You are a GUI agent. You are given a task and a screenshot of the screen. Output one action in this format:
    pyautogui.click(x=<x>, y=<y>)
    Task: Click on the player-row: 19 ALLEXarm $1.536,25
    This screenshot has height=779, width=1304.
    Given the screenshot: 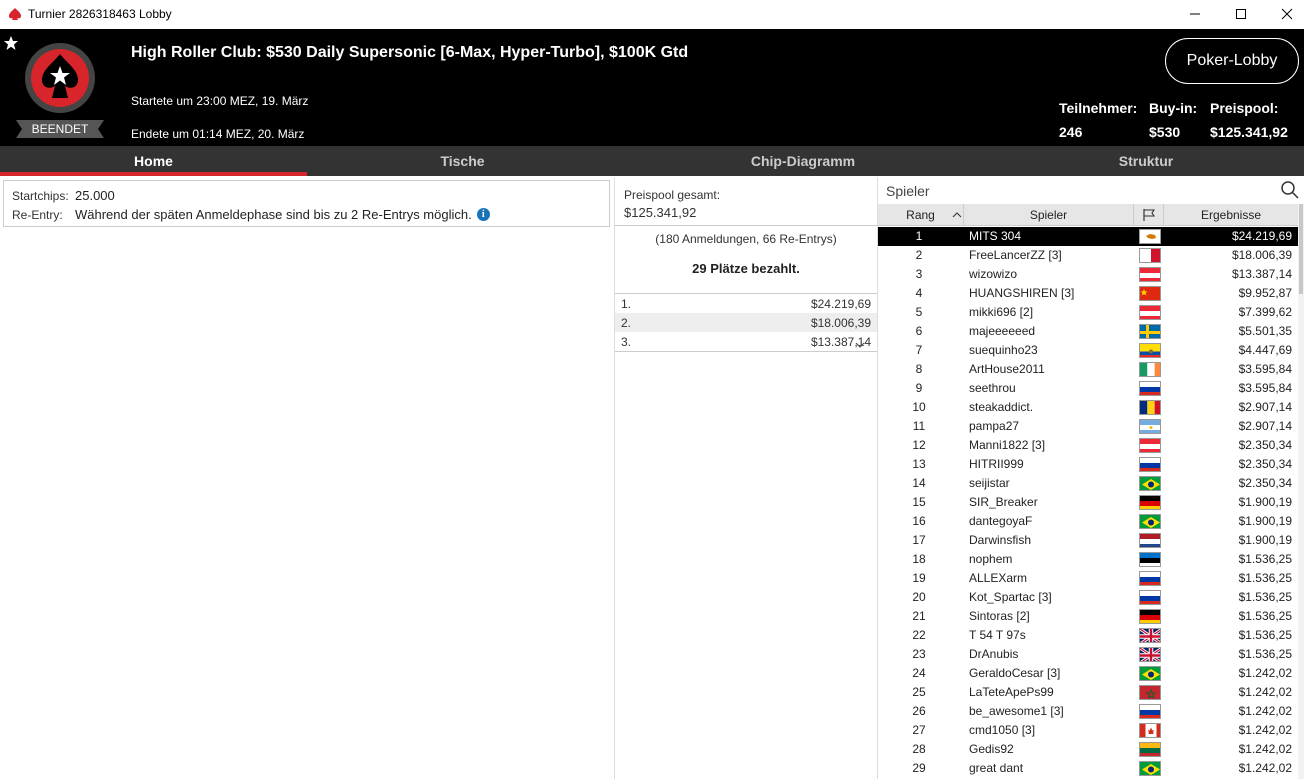 What is the action you would take?
    pyautogui.click(x=1088, y=578)
    